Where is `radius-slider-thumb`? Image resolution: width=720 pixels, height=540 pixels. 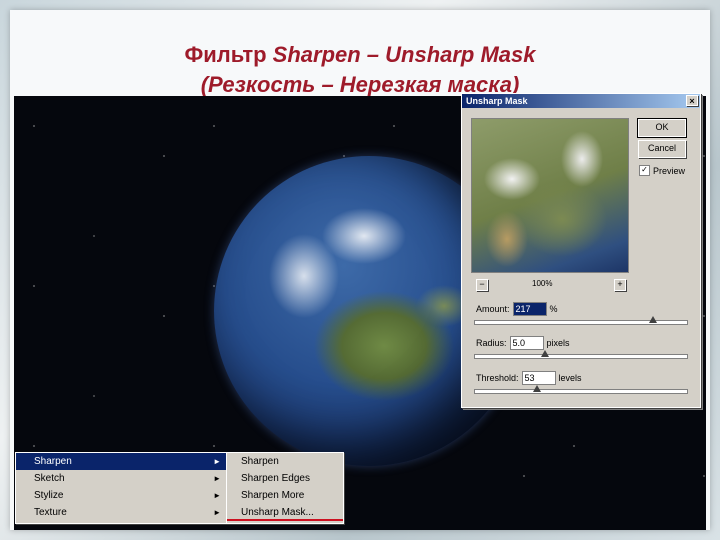
radius-slider-thumb is located at coordinates (545, 353).